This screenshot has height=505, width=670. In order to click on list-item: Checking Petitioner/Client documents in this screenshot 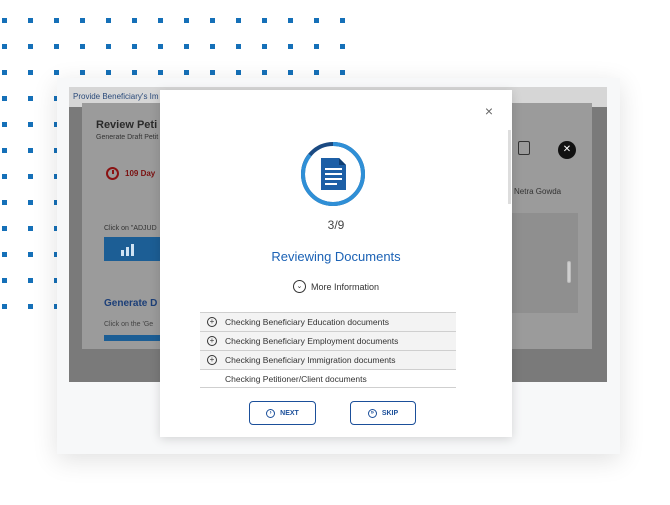, I will do `click(328, 378)`.